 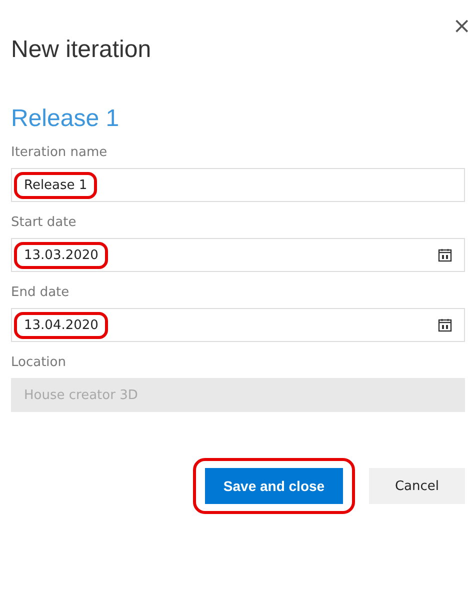 What do you see at coordinates (417, 486) in the screenshot?
I see `action-button: Cancel` at bounding box center [417, 486].